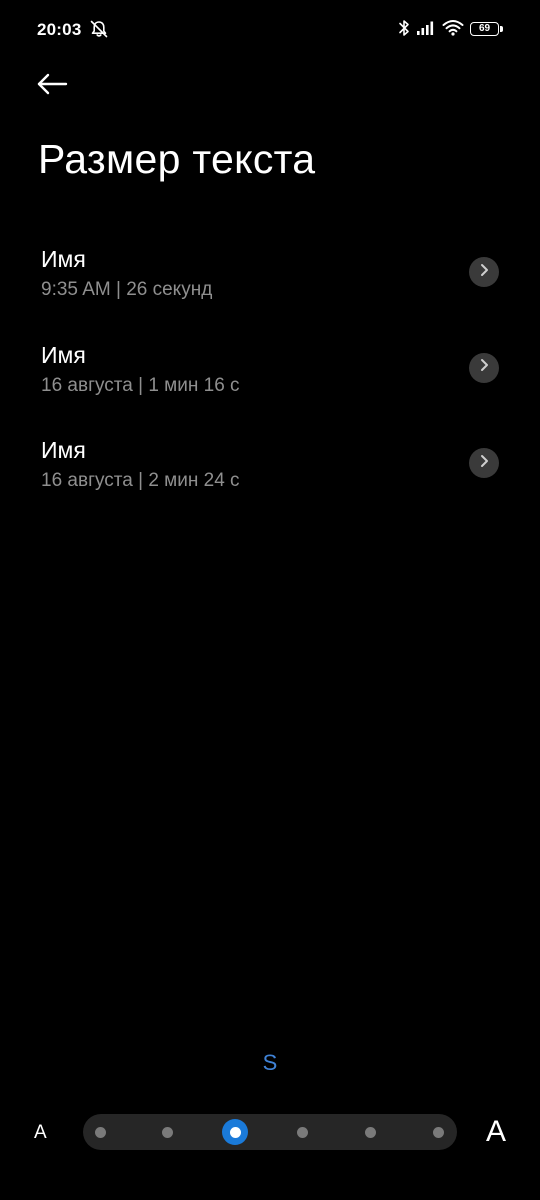 Image resolution: width=540 pixels, height=1200 pixels. I want to click on back-button, so click(58, 86).